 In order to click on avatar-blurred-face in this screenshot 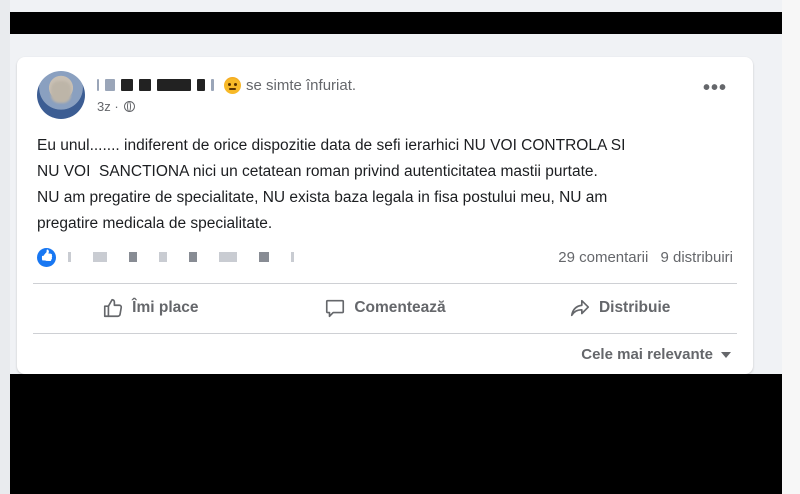, I will do `click(61, 92)`.